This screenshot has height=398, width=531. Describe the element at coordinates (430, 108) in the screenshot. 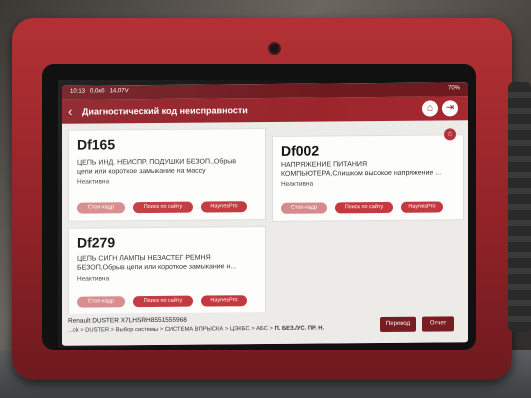

I see `home-icon: ⌂` at that location.